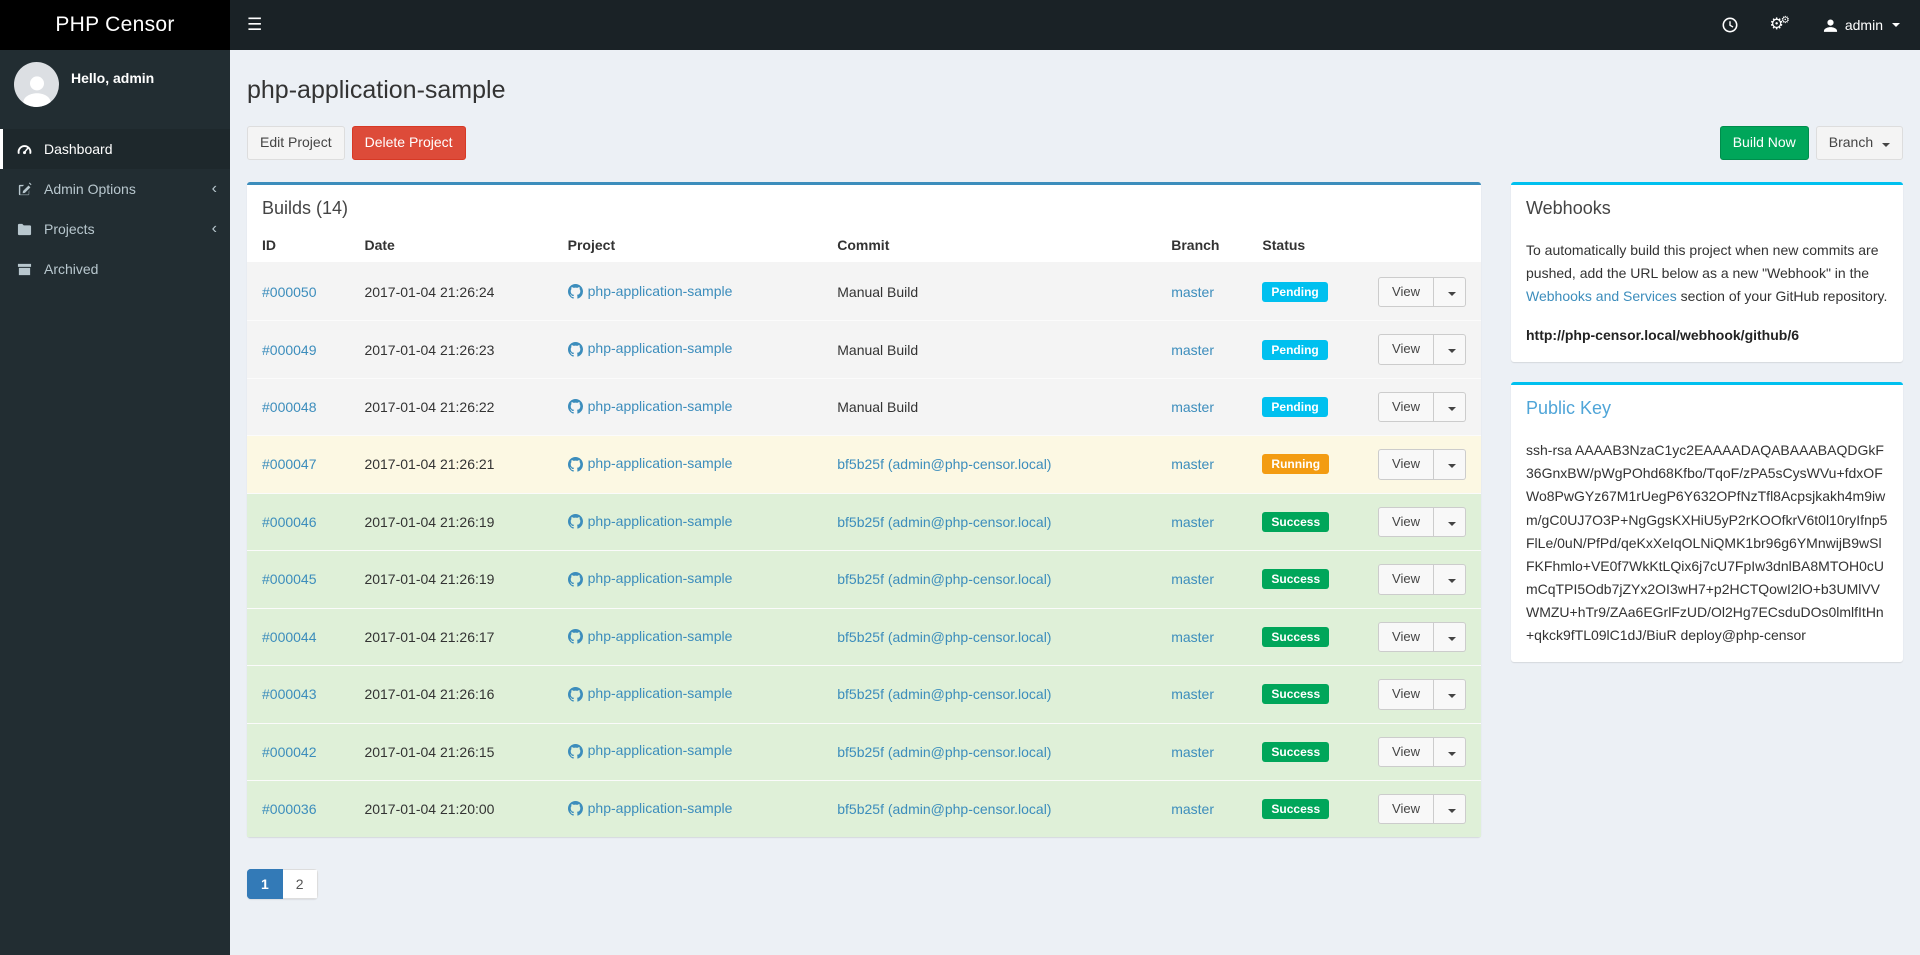 The height and width of the screenshot is (955, 1920). I want to click on sidebar-item-projects: Projects ‹, so click(115, 229).